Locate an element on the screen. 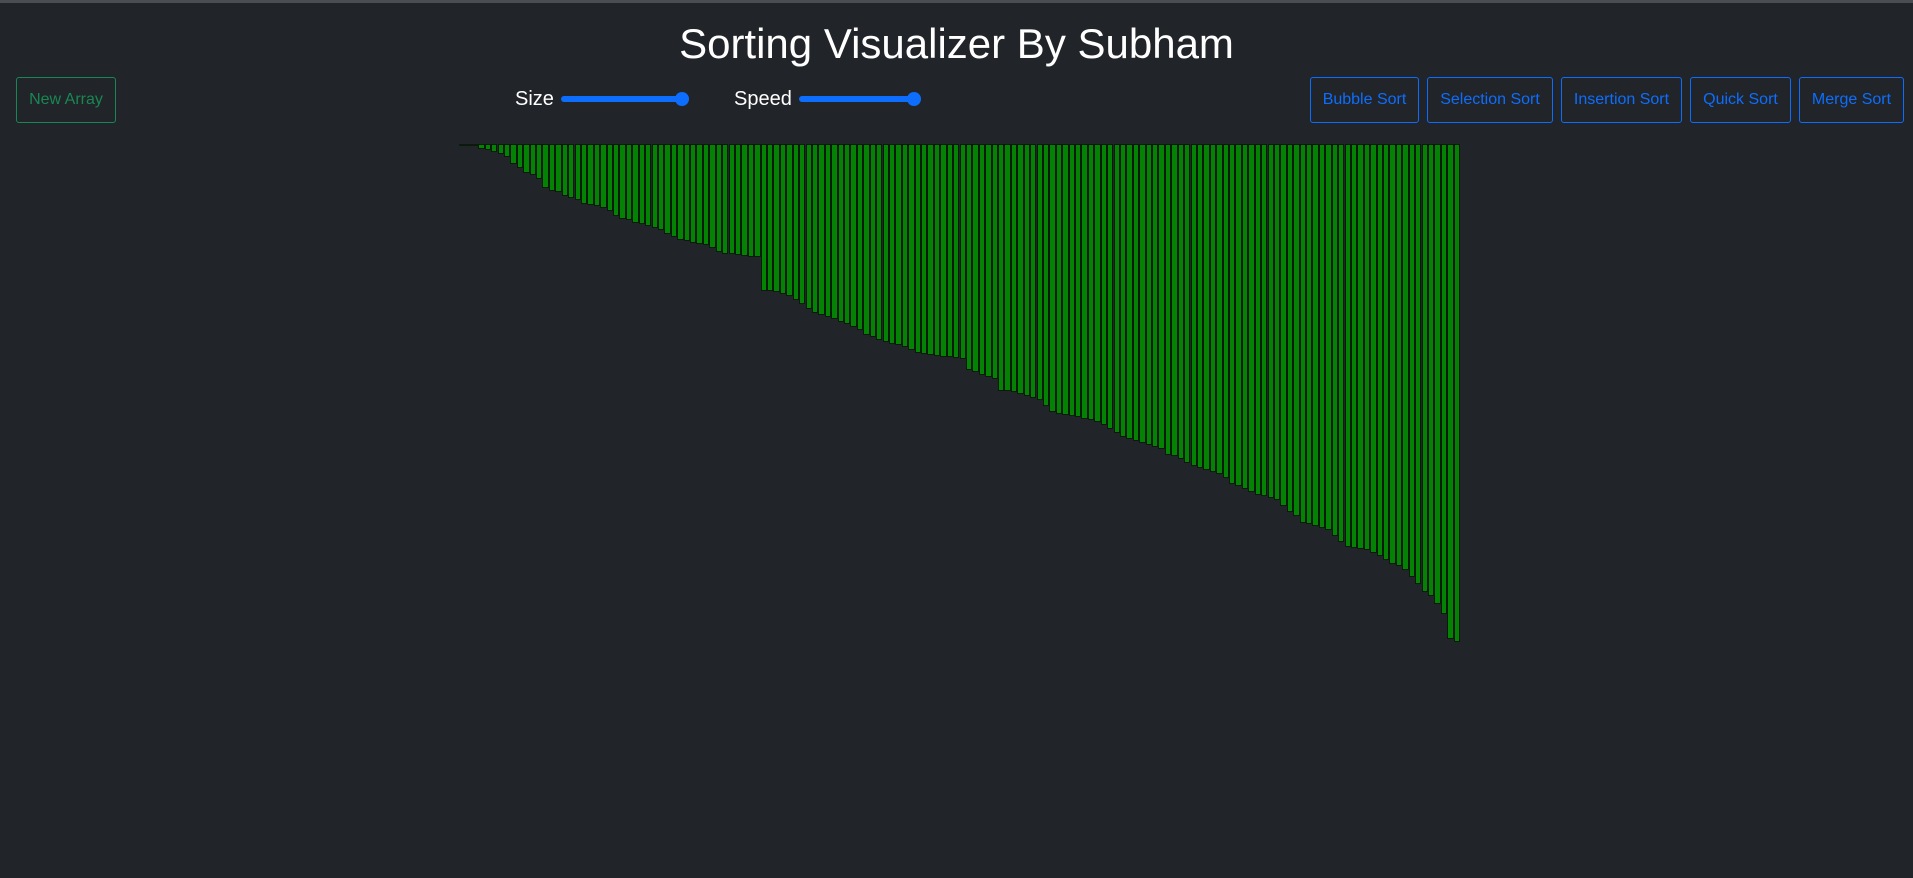 Image resolution: width=1913 pixels, height=878 pixels. speed-slider is located at coordinates (860, 99).